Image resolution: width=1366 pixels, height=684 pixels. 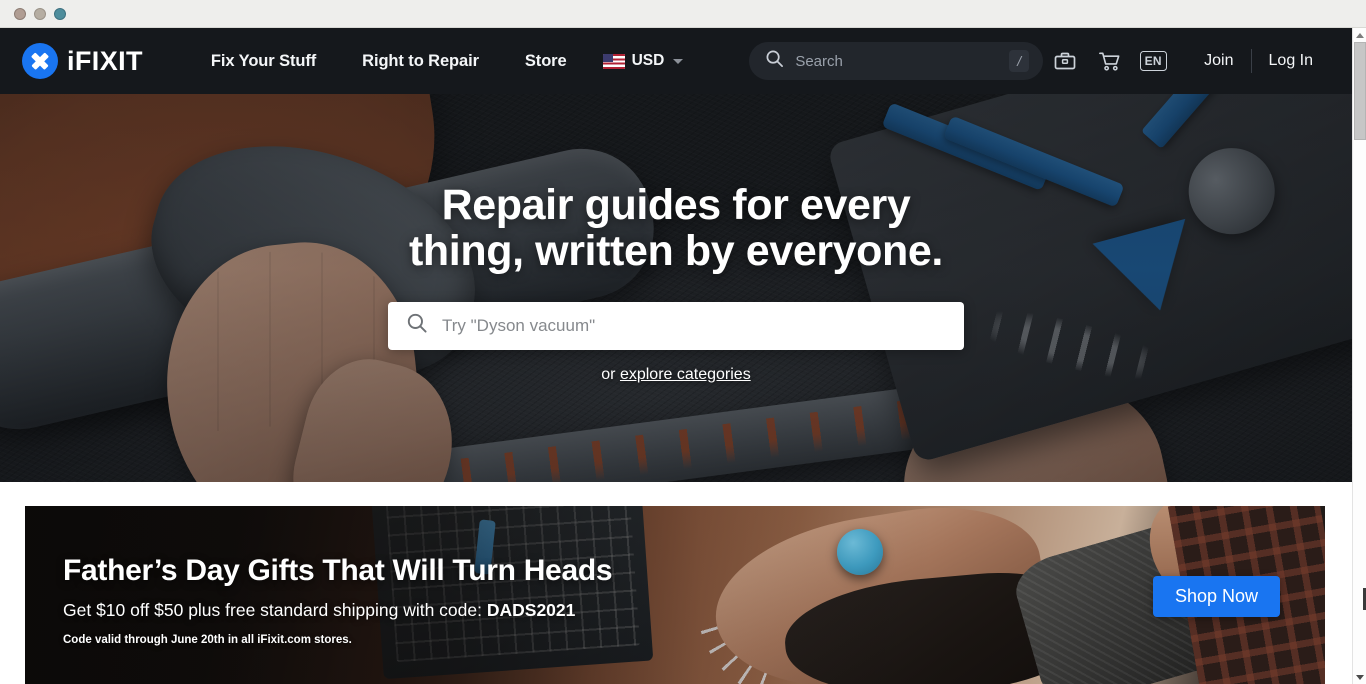 What do you see at coordinates (648, 60) in the screenshot?
I see `currency-label: USD` at bounding box center [648, 60].